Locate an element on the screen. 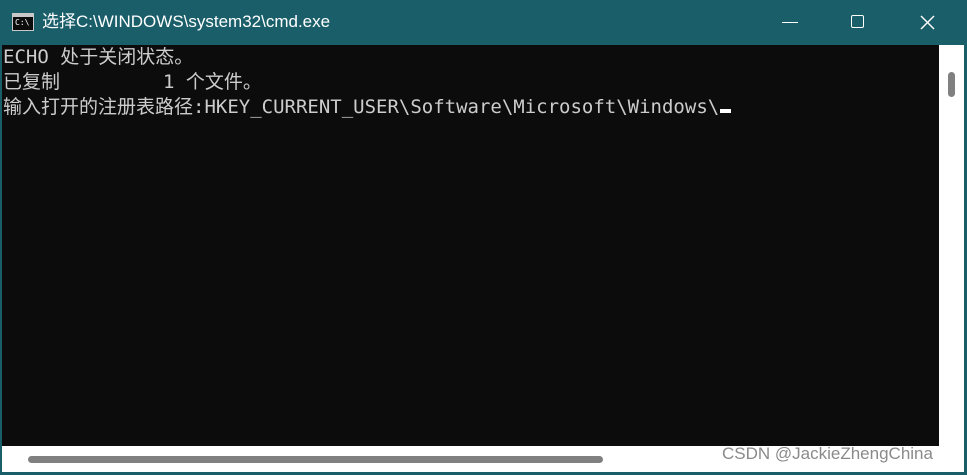 This screenshot has width=967, height=475. watermark: CSDN @JackieZhengChina is located at coordinates (827, 453).